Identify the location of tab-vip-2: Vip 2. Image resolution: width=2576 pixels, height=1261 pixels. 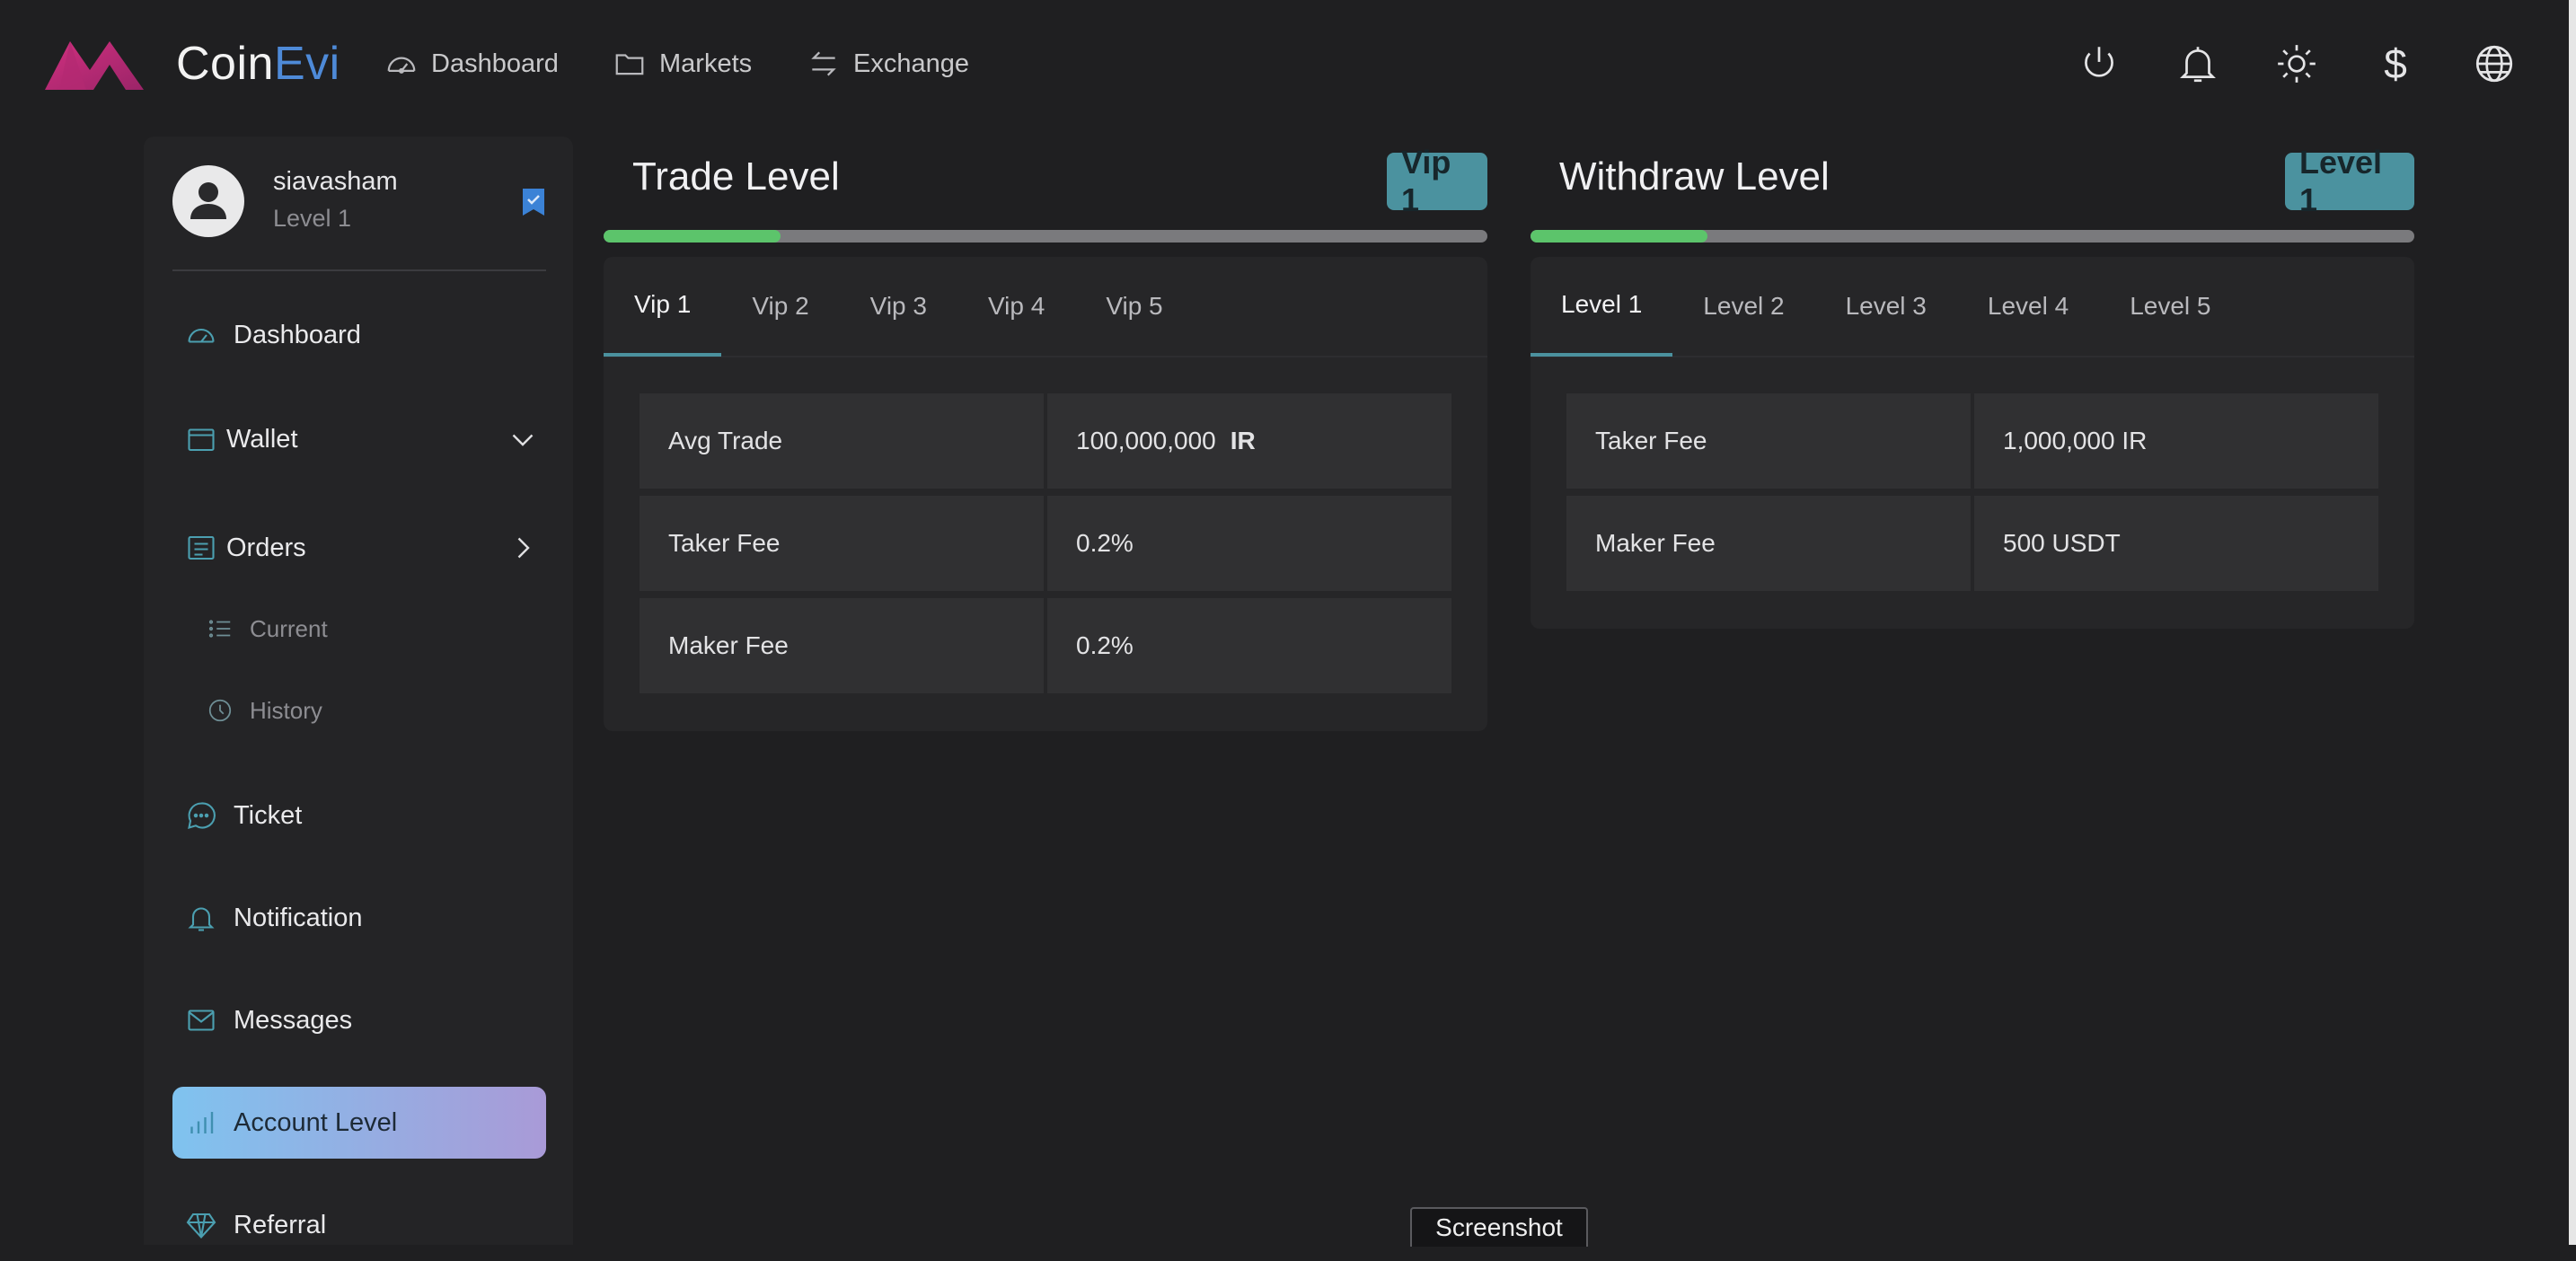
(780, 306).